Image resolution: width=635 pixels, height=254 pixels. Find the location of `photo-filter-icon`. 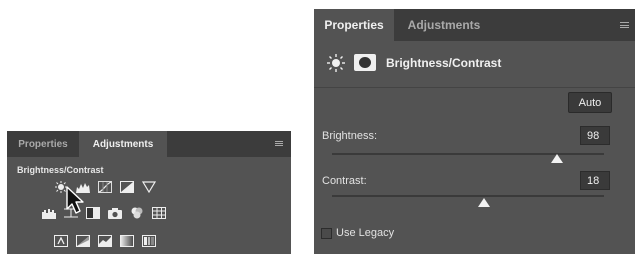

photo-filter-icon is located at coordinates (115, 213).